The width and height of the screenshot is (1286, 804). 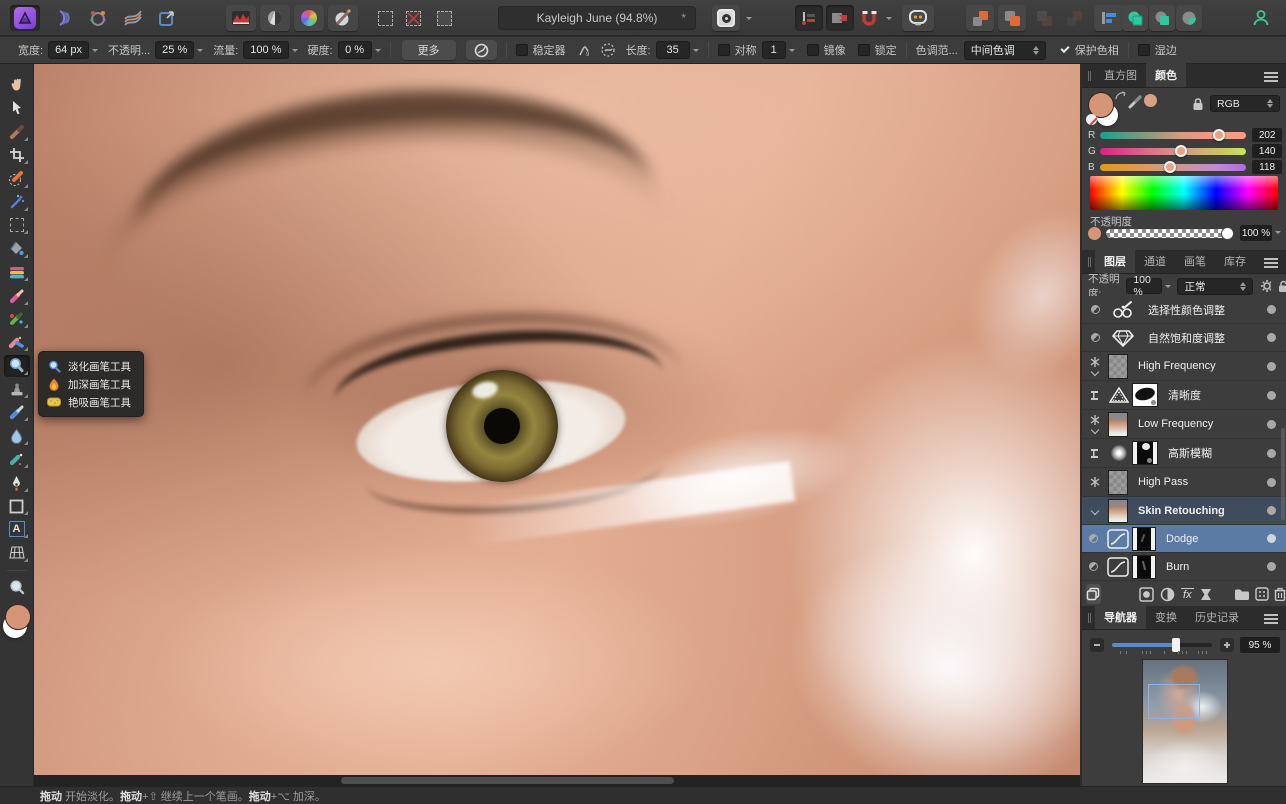 I want to click on window-stabilizer-icon, so click(x=608, y=50).